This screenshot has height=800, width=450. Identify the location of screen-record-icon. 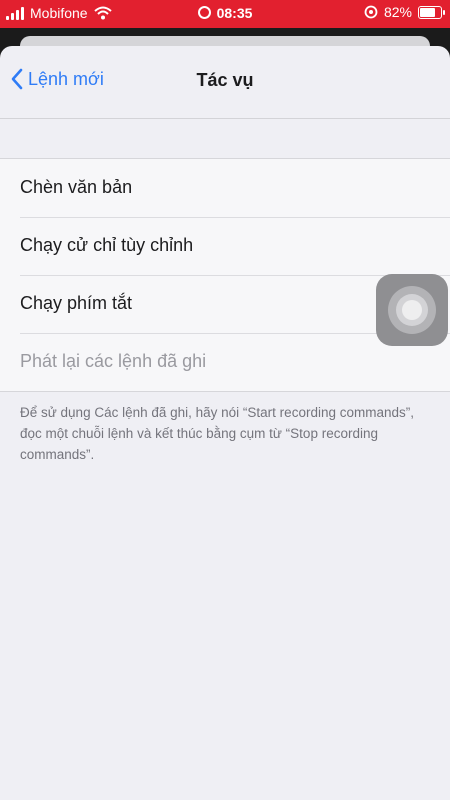
(204, 12).